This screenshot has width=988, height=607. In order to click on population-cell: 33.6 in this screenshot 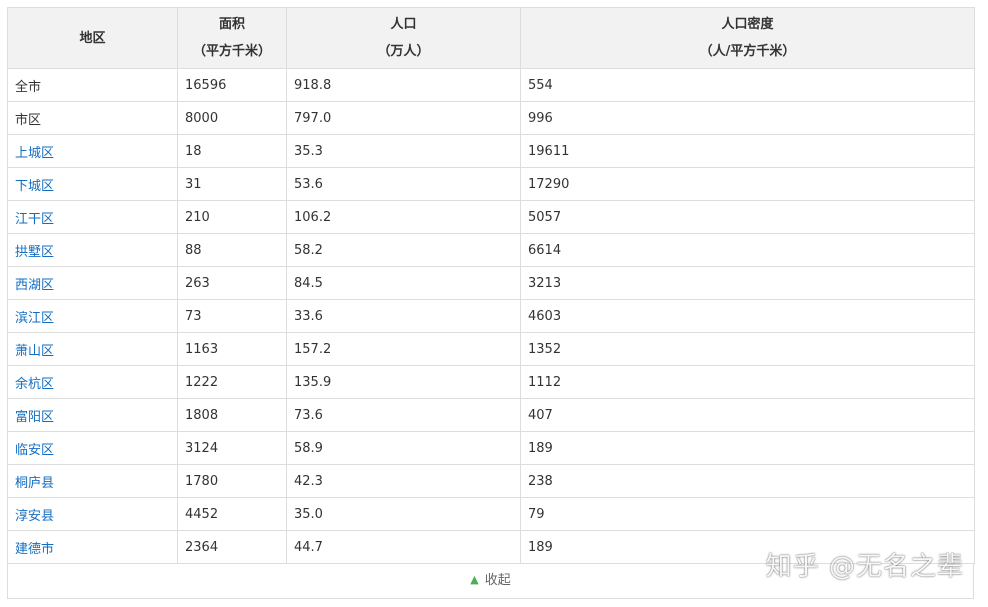, I will do `click(403, 316)`.